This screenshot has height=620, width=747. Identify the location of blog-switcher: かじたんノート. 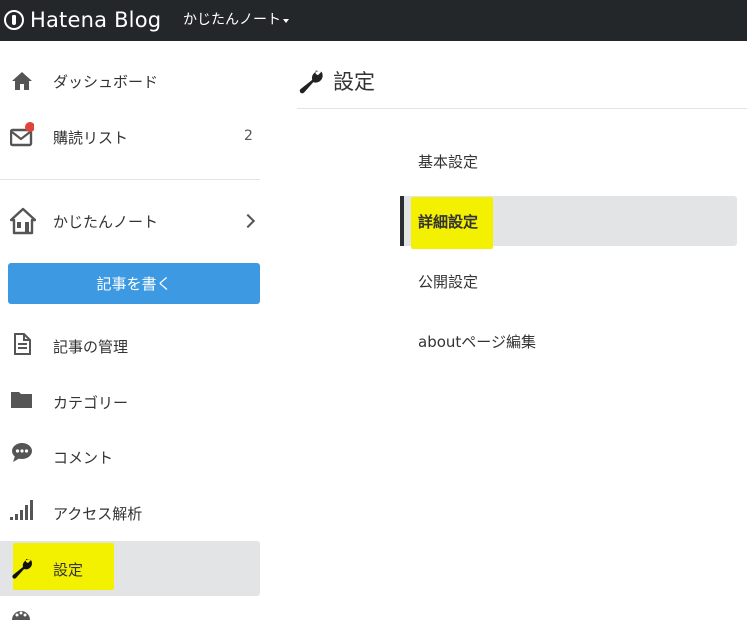
(236, 20).